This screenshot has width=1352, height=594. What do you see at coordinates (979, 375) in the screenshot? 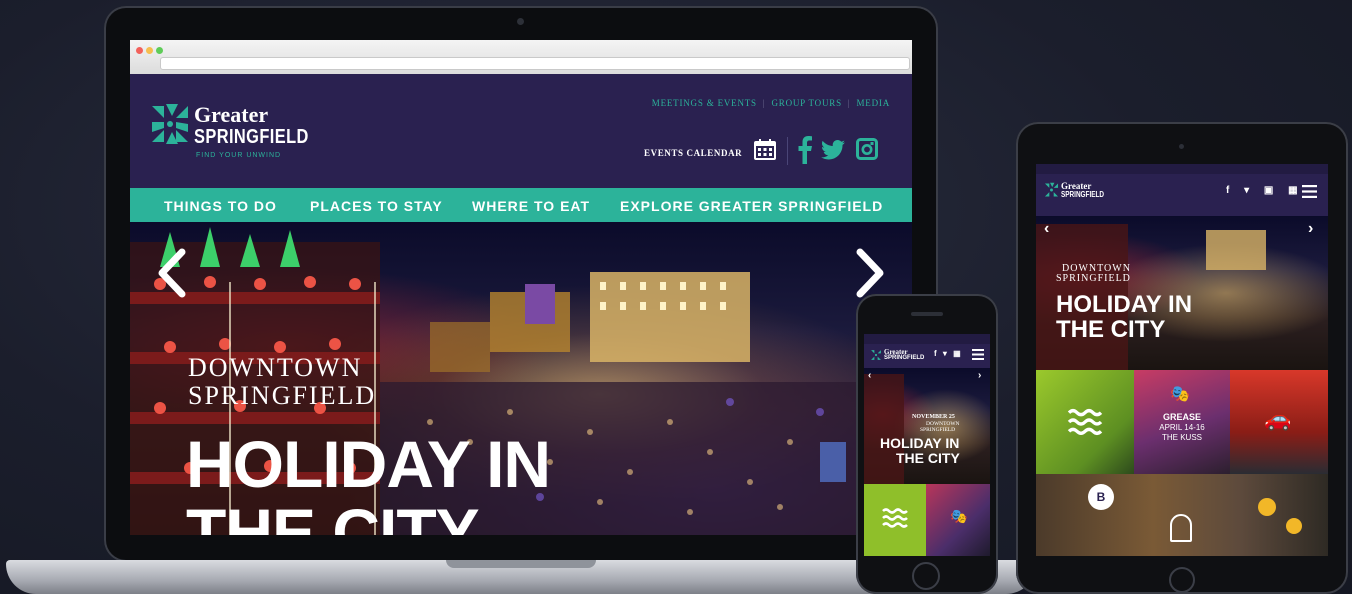
I see `phone-slider-next-button: ›` at bounding box center [979, 375].